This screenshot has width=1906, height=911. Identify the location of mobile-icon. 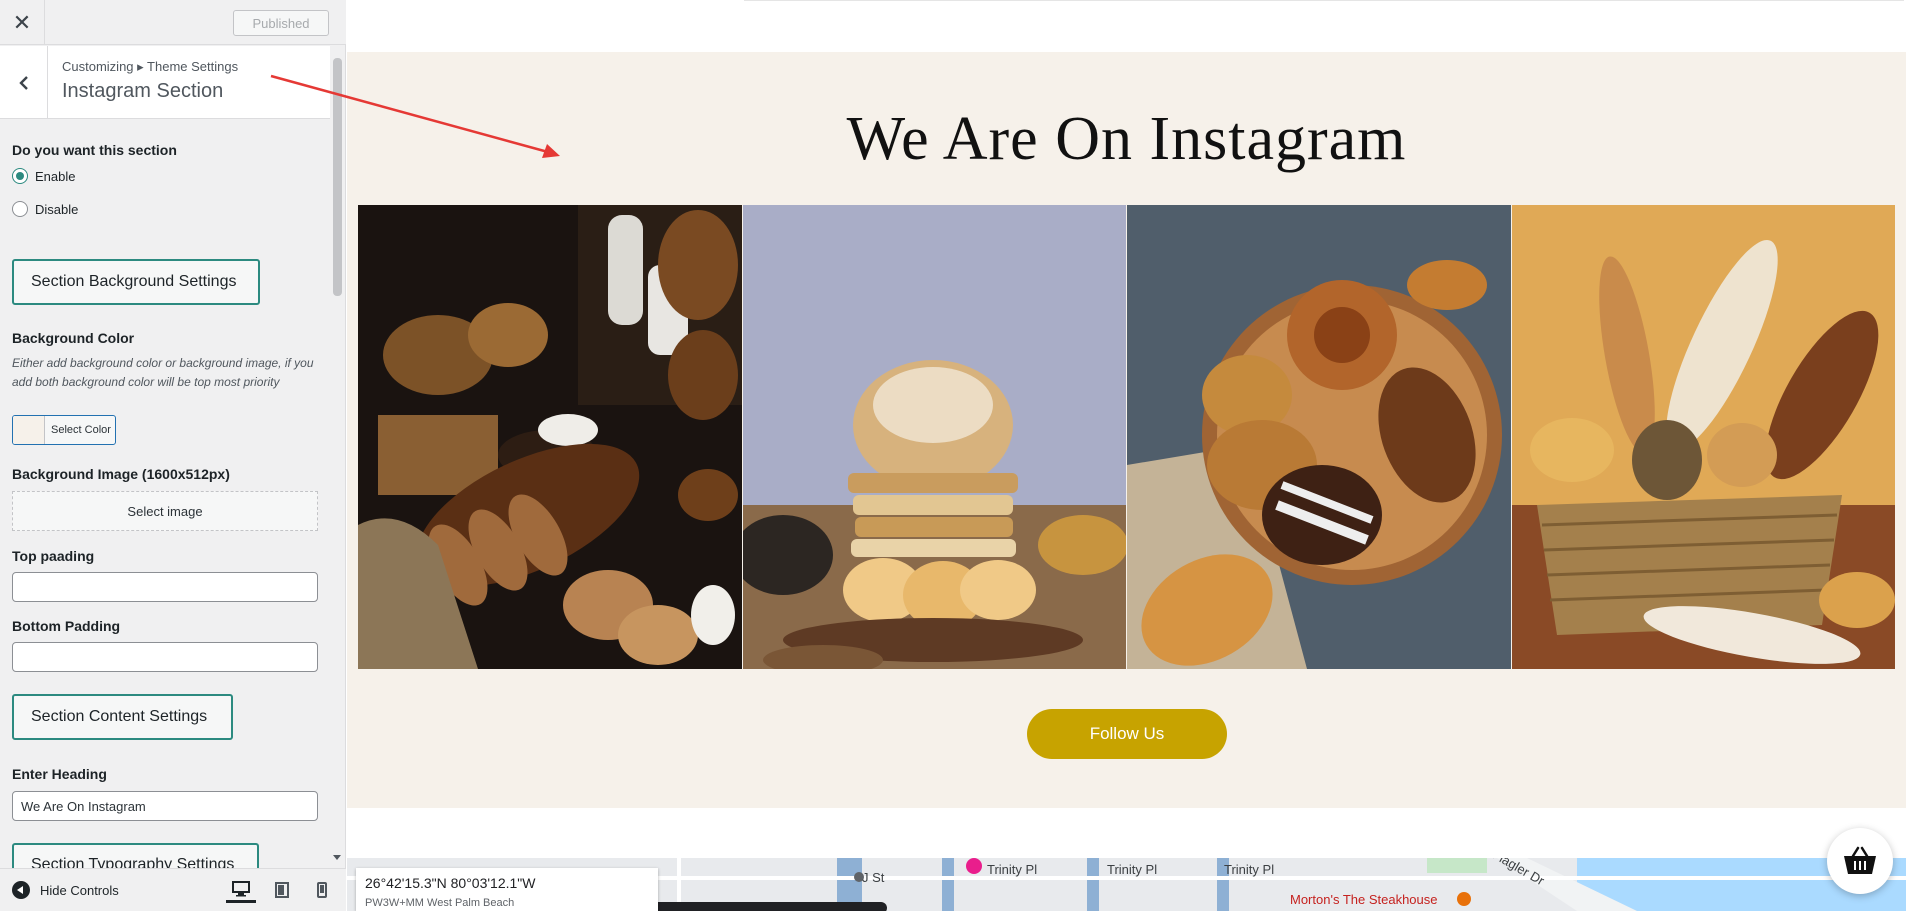
(322, 890).